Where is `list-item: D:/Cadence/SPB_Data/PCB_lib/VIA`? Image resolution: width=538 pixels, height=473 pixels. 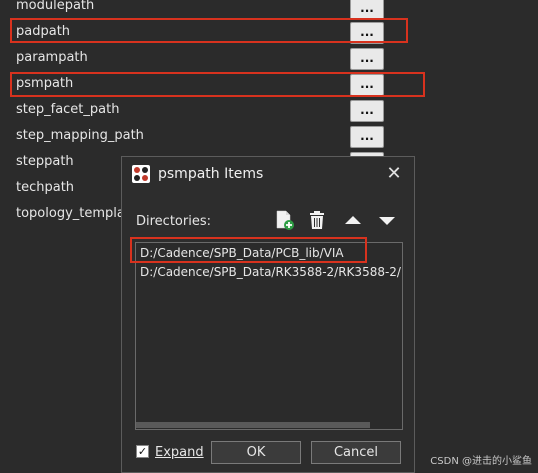 list-item: D:/Cadence/SPB_Data/PCB_lib/VIA is located at coordinates (242, 253).